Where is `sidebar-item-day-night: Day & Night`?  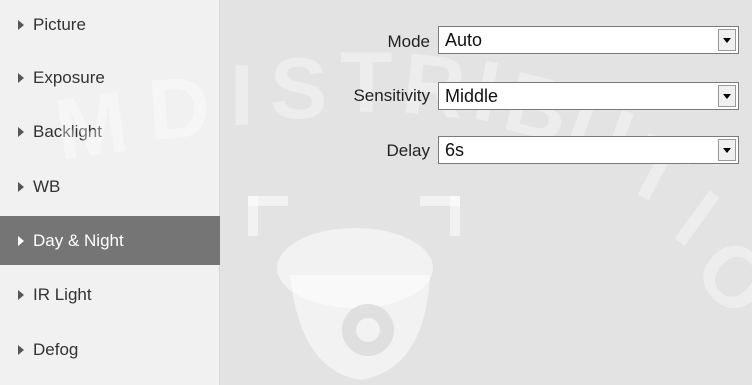
sidebar-item-day-night: Day & Night is located at coordinates (110, 240).